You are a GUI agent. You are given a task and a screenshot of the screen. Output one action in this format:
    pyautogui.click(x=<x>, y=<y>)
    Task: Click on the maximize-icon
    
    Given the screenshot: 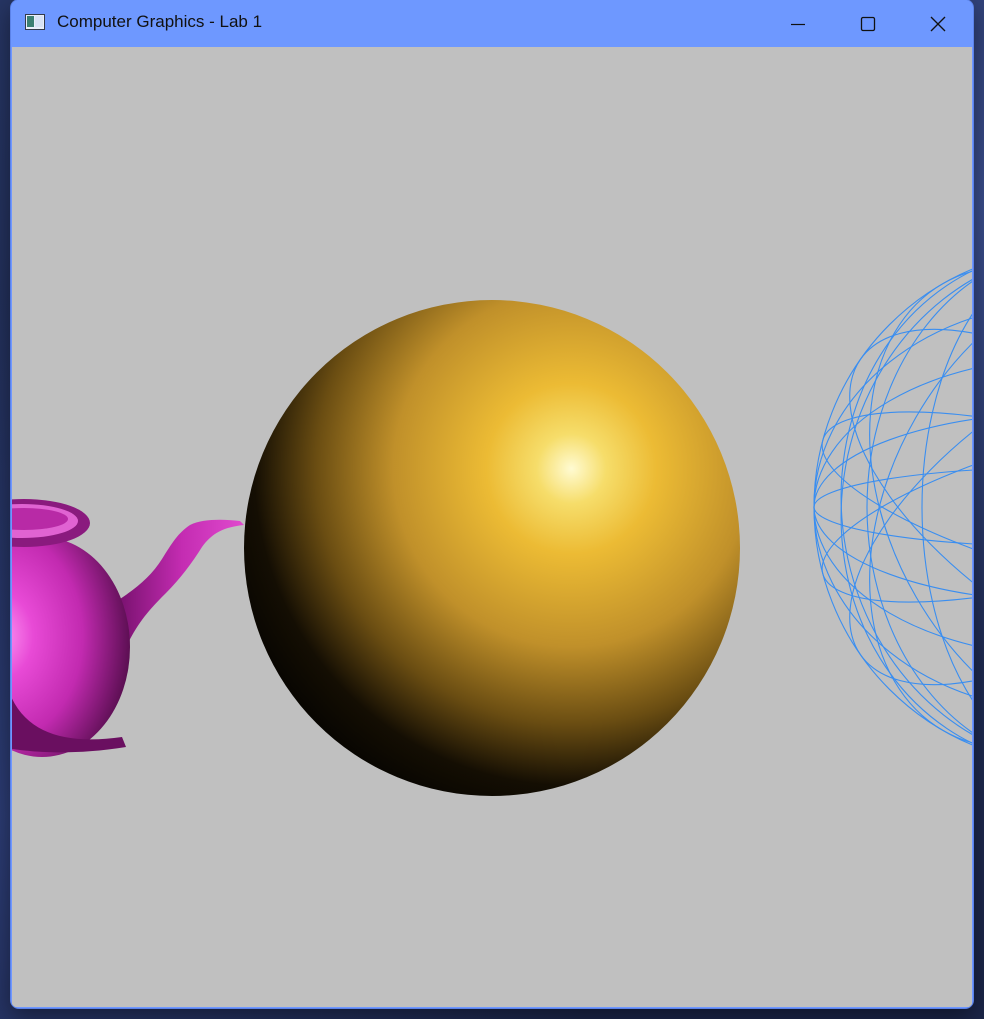 What is the action you would take?
    pyautogui.click(x=868, y=23)
    